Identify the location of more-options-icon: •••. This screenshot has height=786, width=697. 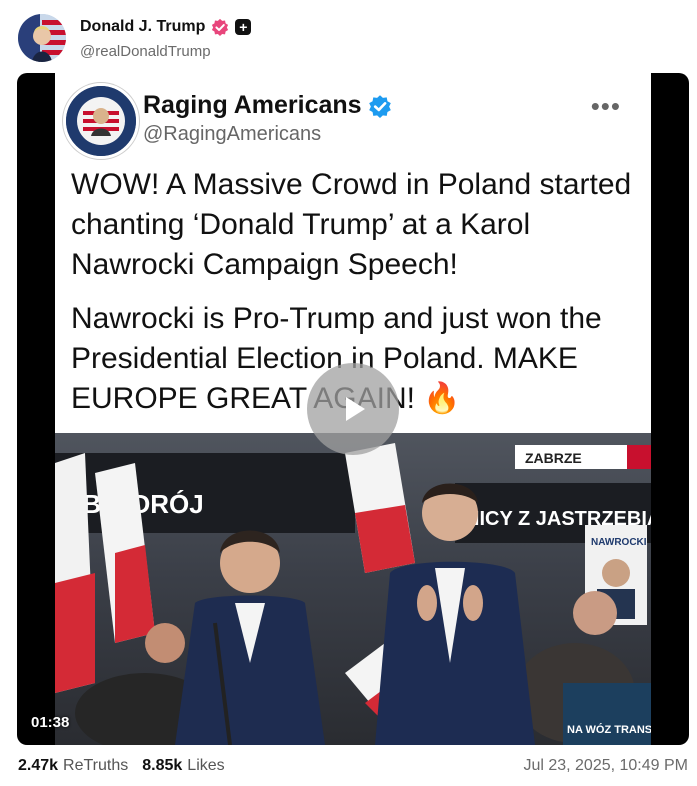
(605, 106).